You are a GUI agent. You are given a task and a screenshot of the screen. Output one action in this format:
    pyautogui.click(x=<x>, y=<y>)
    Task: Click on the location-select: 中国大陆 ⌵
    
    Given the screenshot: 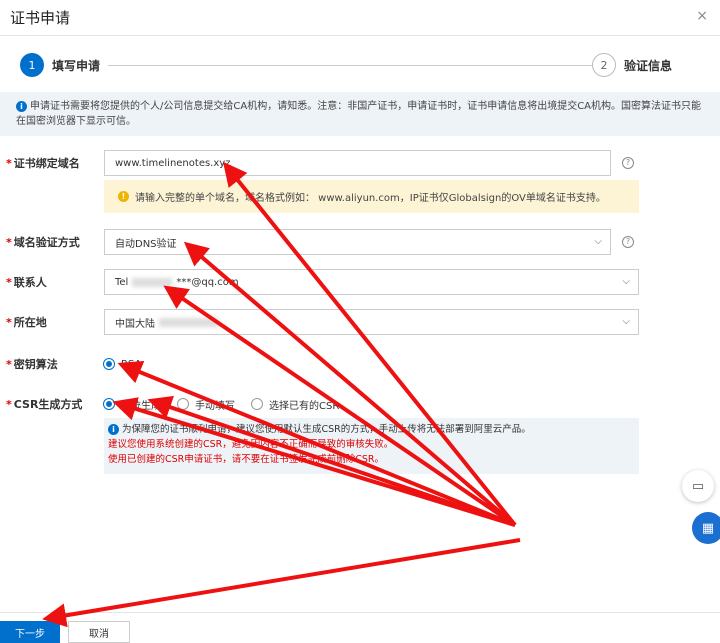 What is the action you would take?
    pyautogui.click(x=371, y=322)
    